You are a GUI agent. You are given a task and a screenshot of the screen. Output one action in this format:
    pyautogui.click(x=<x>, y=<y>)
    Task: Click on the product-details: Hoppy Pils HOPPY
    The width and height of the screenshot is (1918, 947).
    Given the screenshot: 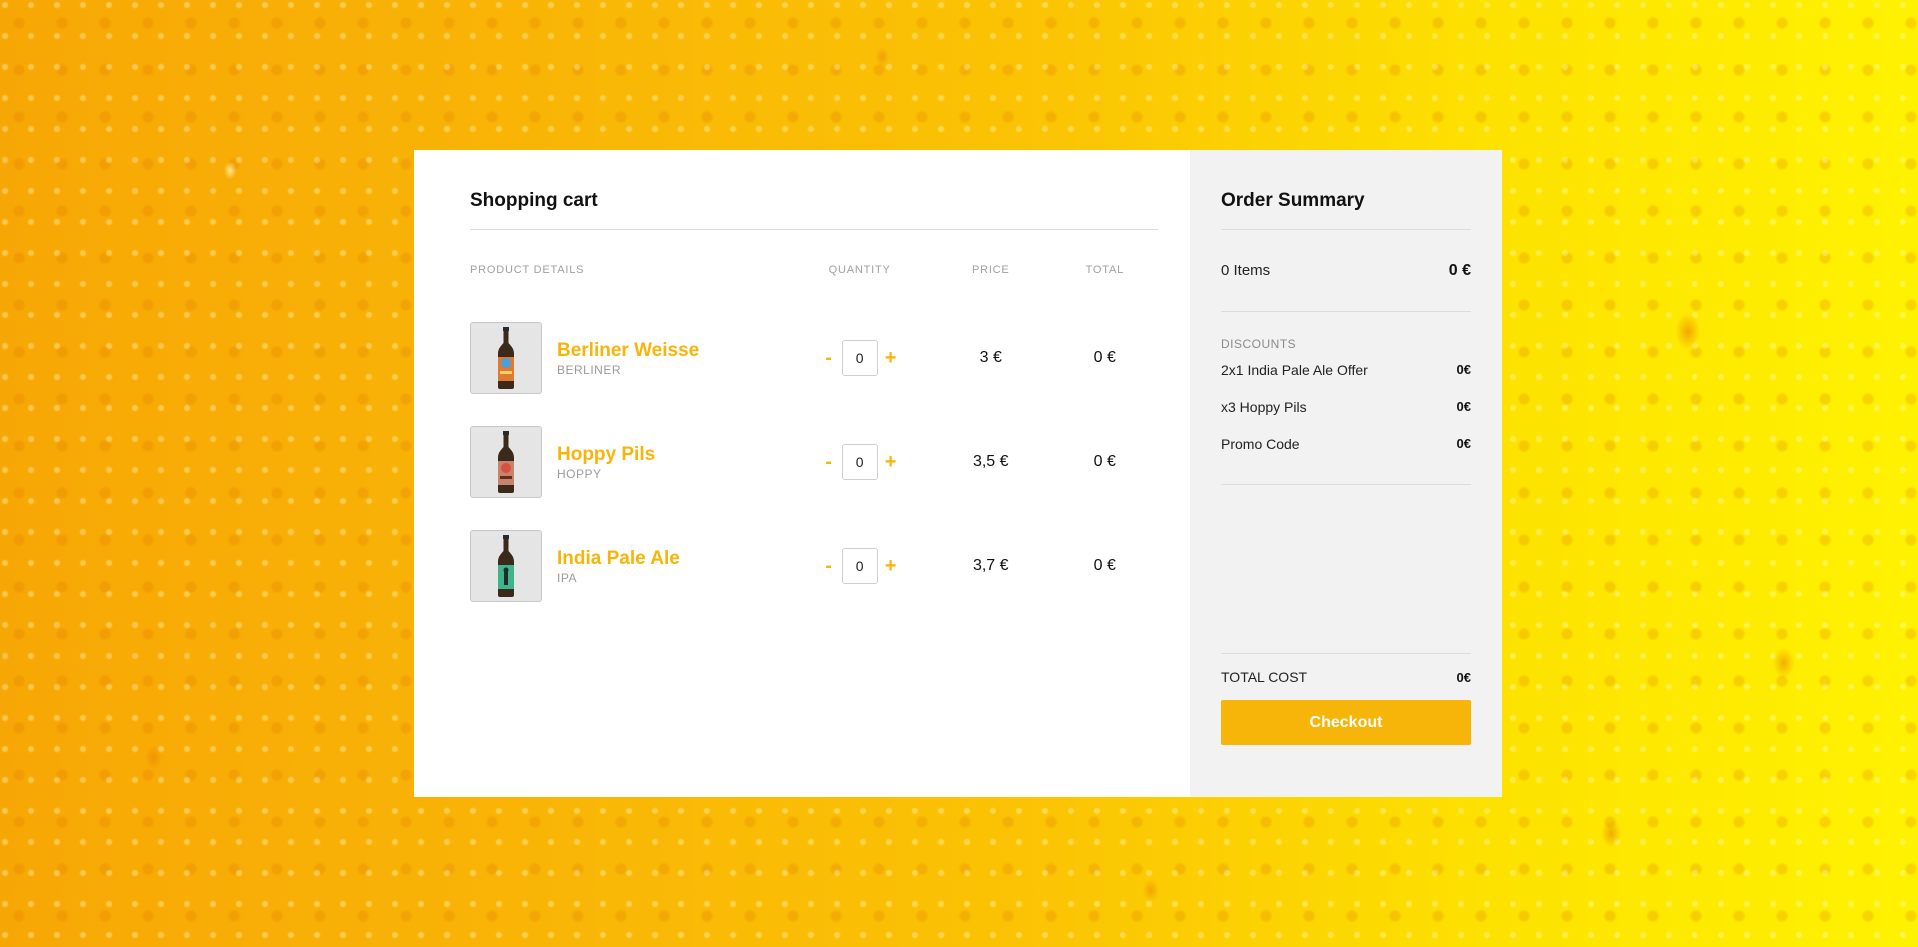 What is the action you would take?
    pyautogui.click(x=629, y=462)
    